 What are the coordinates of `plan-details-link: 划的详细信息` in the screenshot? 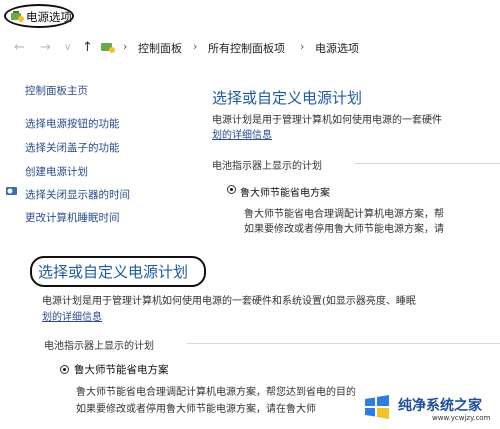 It's located at (242, 133).